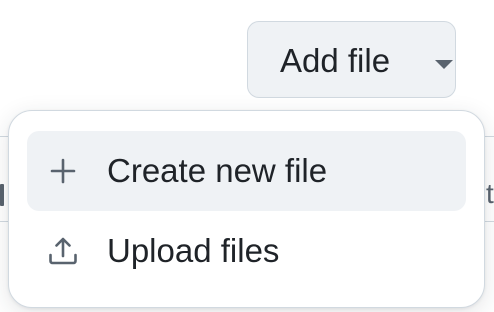  I want to click on plus-icon, so click(63, 171).